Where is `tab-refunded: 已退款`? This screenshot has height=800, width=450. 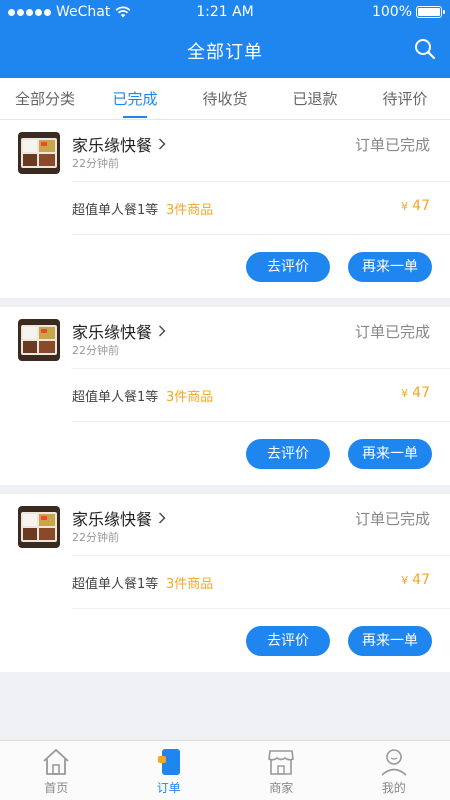 tab-refunded: 已退款 is located at coordinates (315, 98).